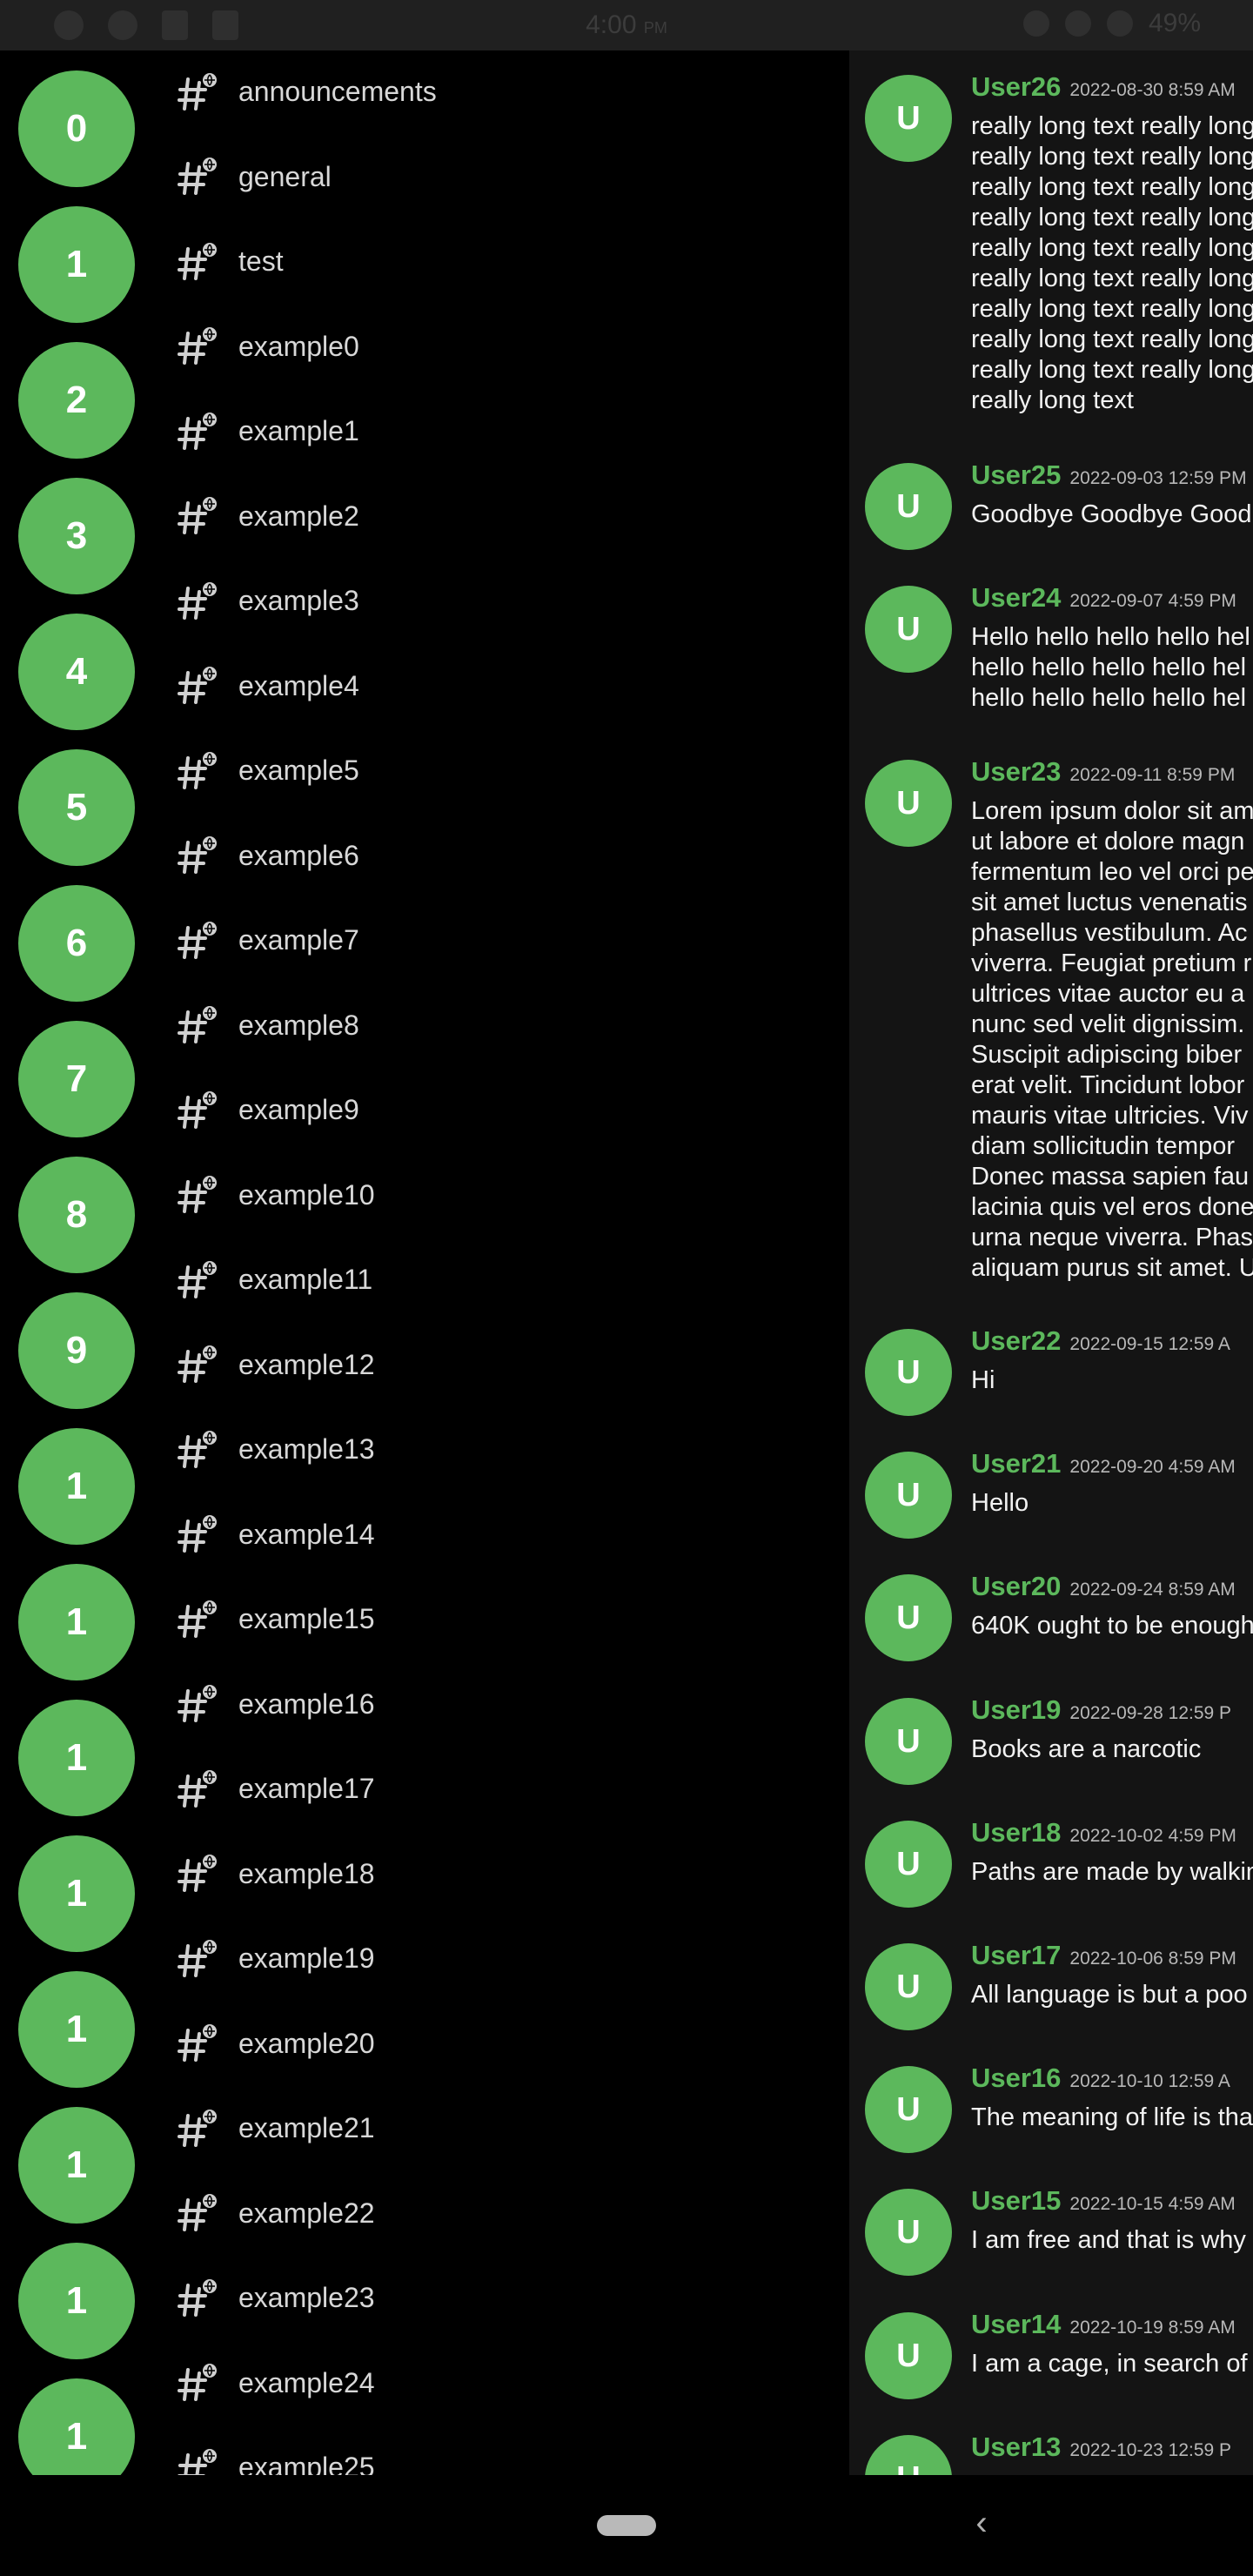 The image size is (1253, 2576). I want to click on channel-item: example16, so click(501, 1704).